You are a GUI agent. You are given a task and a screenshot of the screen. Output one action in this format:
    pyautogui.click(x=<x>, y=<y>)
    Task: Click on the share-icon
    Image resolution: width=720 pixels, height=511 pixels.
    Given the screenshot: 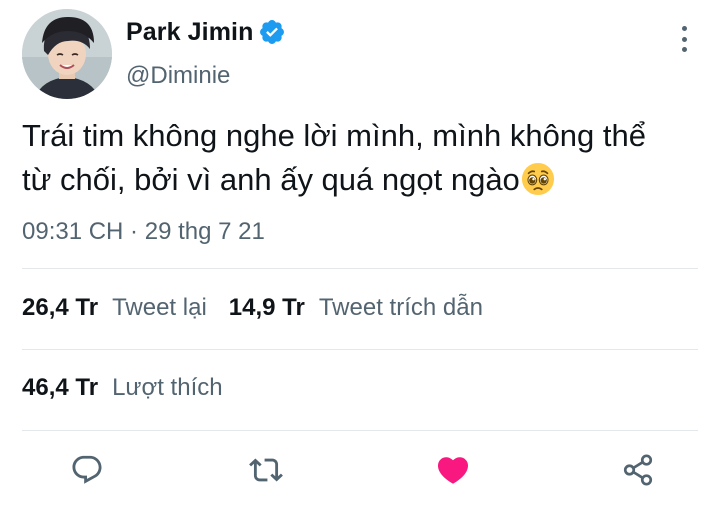 What is the action you would take?
    pyautogui.click(x=638, y=470)
    